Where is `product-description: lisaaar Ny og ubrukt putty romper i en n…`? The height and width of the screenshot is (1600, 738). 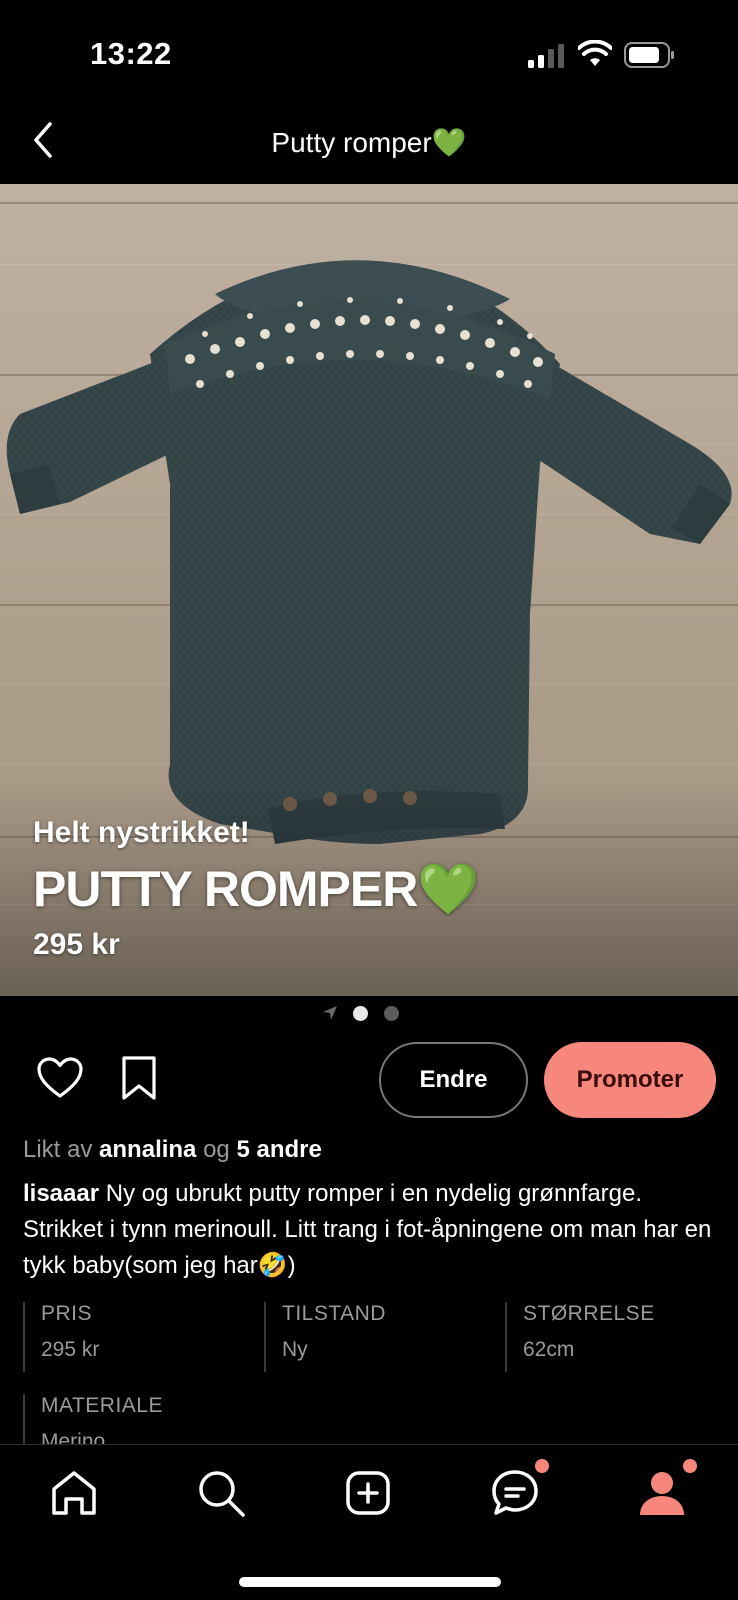
product-description: lisaaar Ny og ubrukt putty romper i en n… is located at coordinates (373, 1230).